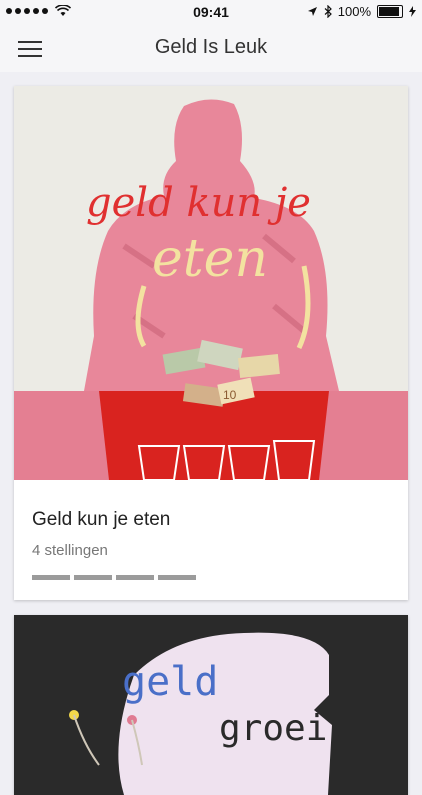 This screenshot has height=795, width=422. What do you see at coordinates (312, 11) in the screenshot?
I see `location-arrow-icon` at bounding box center [312, 11].